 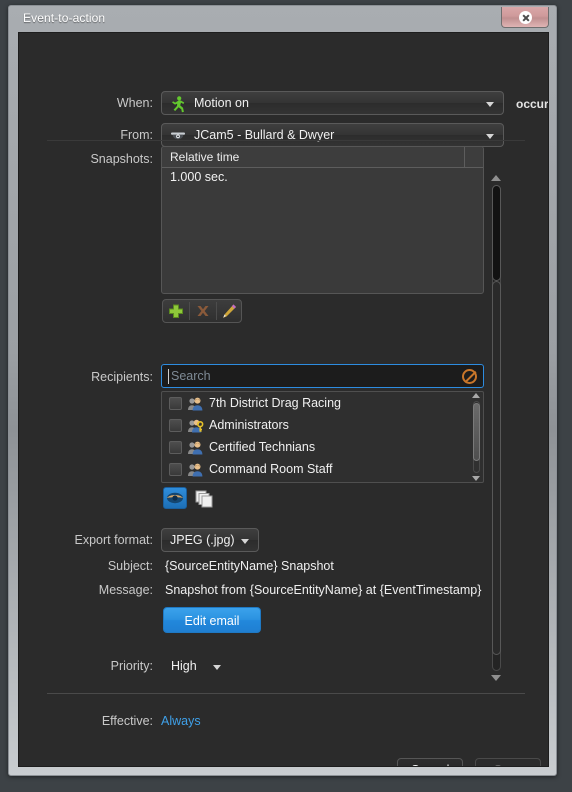 What do you see at coordinates (282, 19) in the screenshot?
I see `title-bar: Event-to-action` at bounding box center [282, 19].